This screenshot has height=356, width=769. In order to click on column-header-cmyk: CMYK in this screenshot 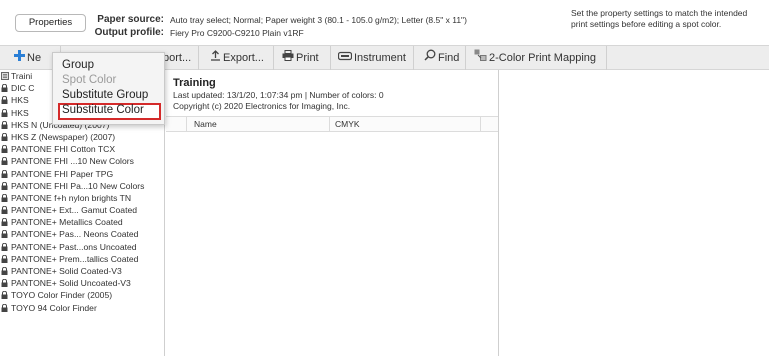, I will do `click(347, 124)`.